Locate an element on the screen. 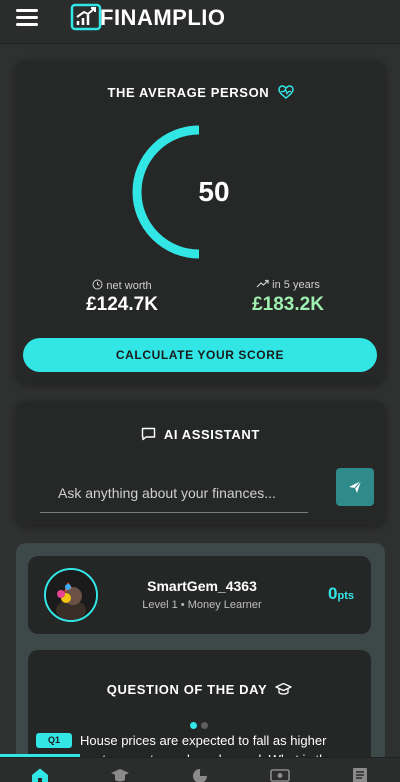 Image resolution: width=400 pixels, height=782 pixels. send-button is located at coordinates (355, 487).